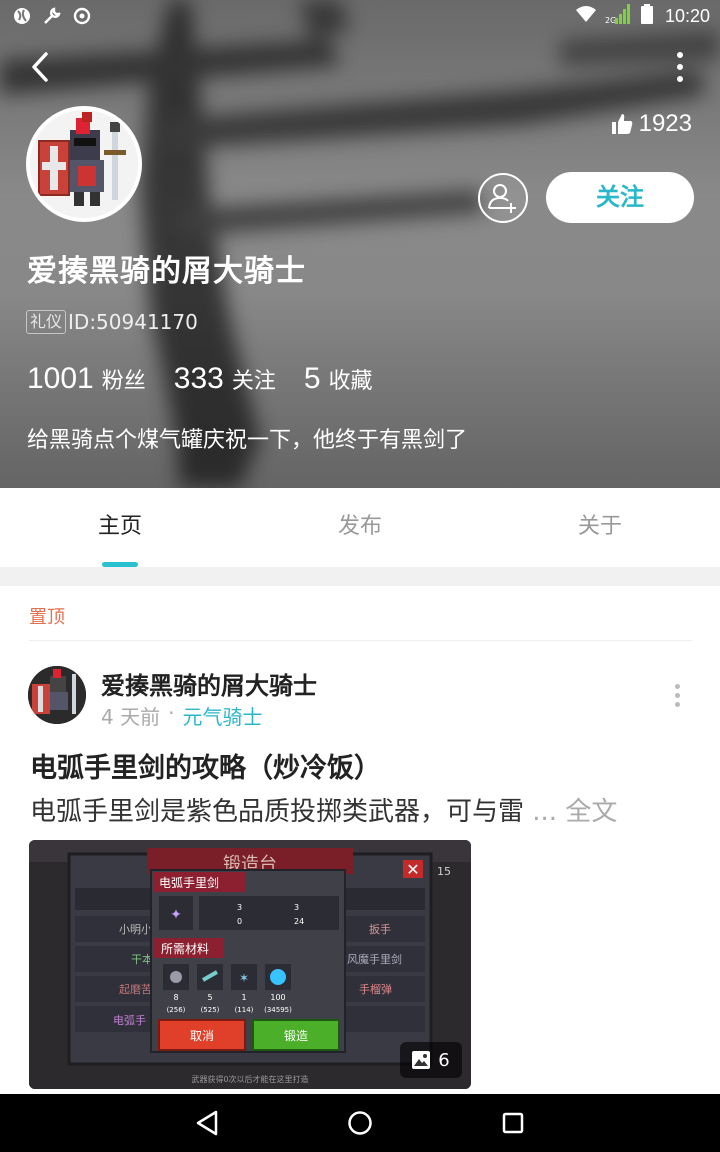  What do you see at coordinates (239, 907) in the screenshot?
I see `stat-attack: 3` at bounding box center [239, 907].